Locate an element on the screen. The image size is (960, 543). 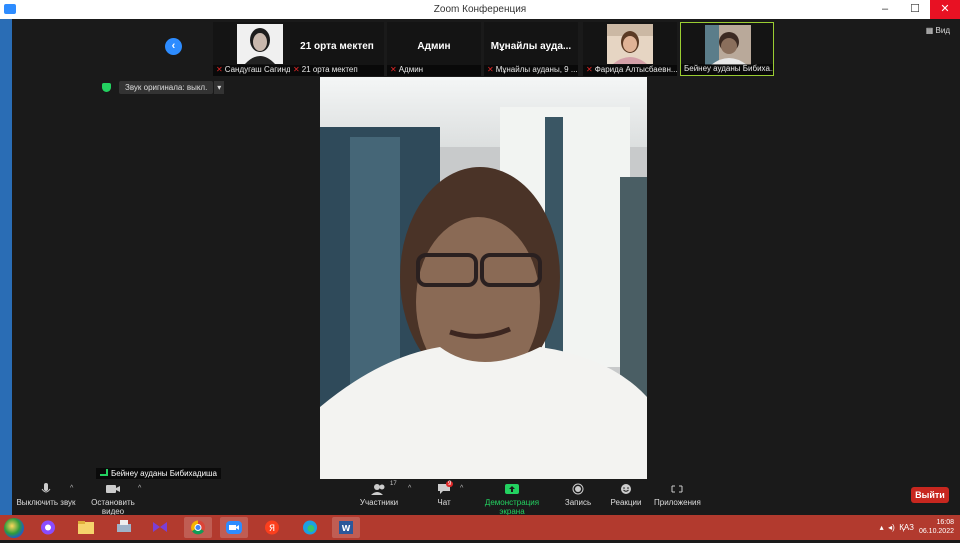
shield-icon is located at coordinates (106, 87).